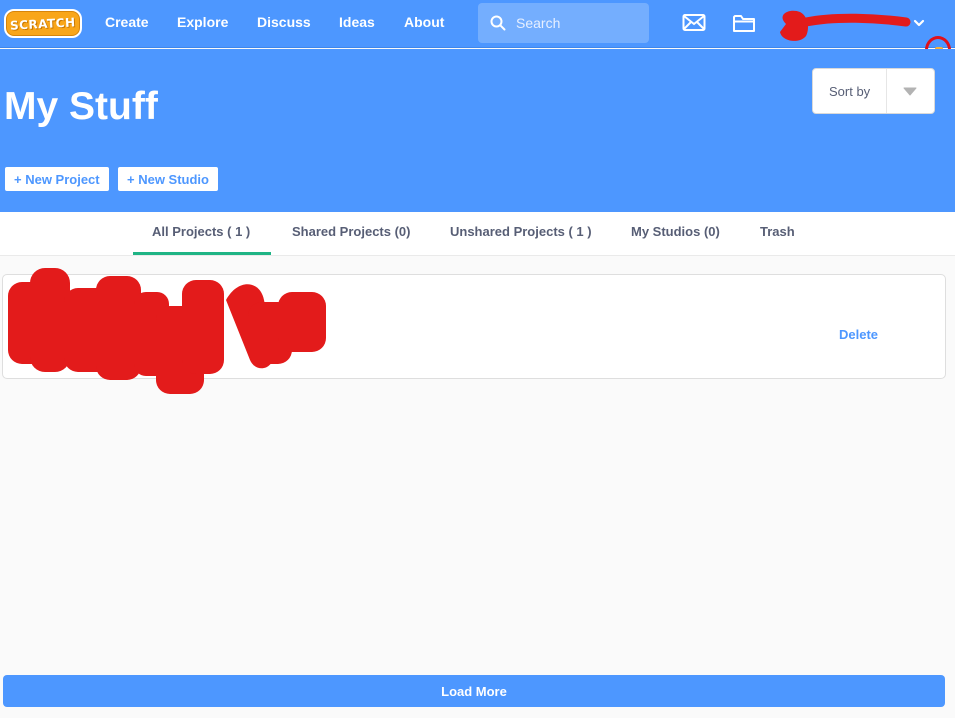 This screenshot has width=955, height=718. I want to click on sort-by-label: Sort by, so click(850, 91).